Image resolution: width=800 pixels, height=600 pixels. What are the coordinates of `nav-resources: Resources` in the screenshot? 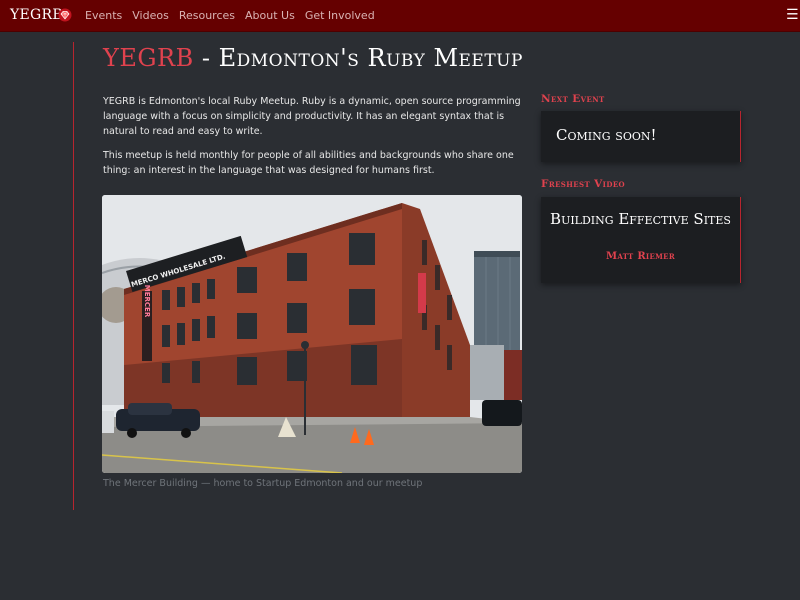 It's located at (207, 15).